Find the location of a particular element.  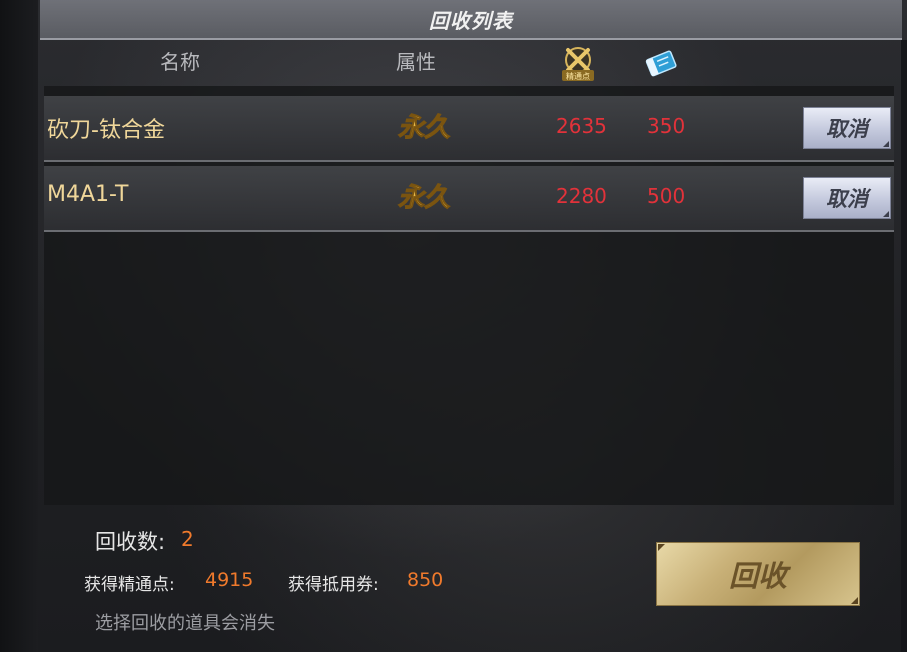

recycle-count-value: 2 is located at coordinates (187, 539).